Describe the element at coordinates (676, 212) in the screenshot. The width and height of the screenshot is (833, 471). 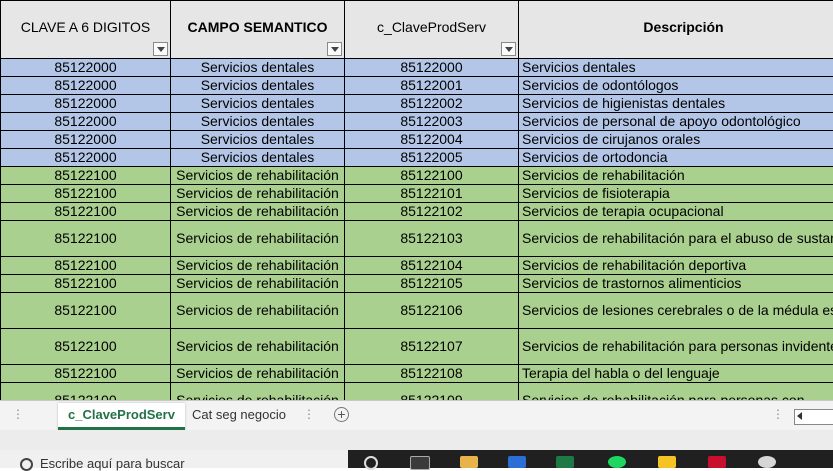
I see `cell-descripcion: Servicios de terapia ocupacional` at that location.